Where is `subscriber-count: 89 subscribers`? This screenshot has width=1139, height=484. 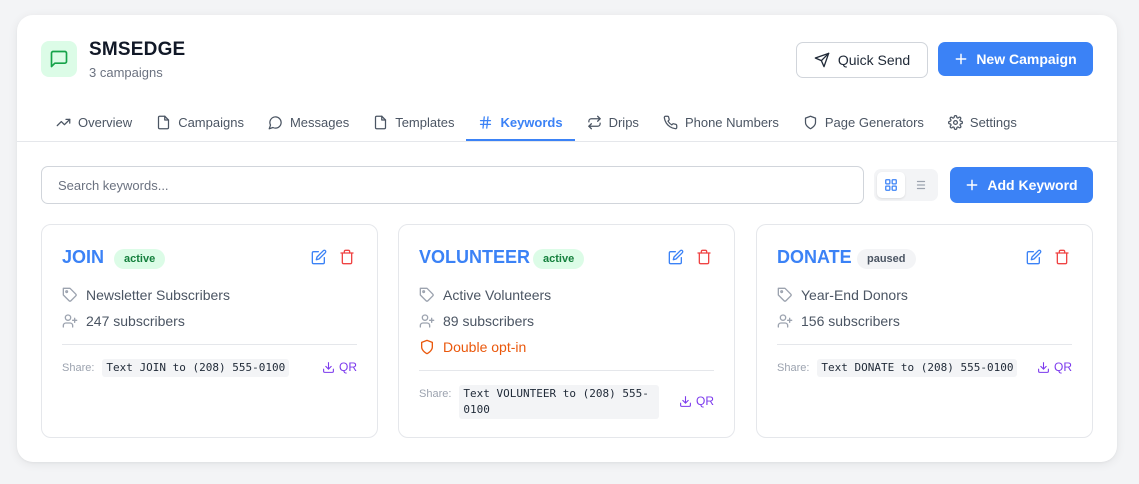 subscriber-count: 89 subscribers is located at coordinates (489, 321).